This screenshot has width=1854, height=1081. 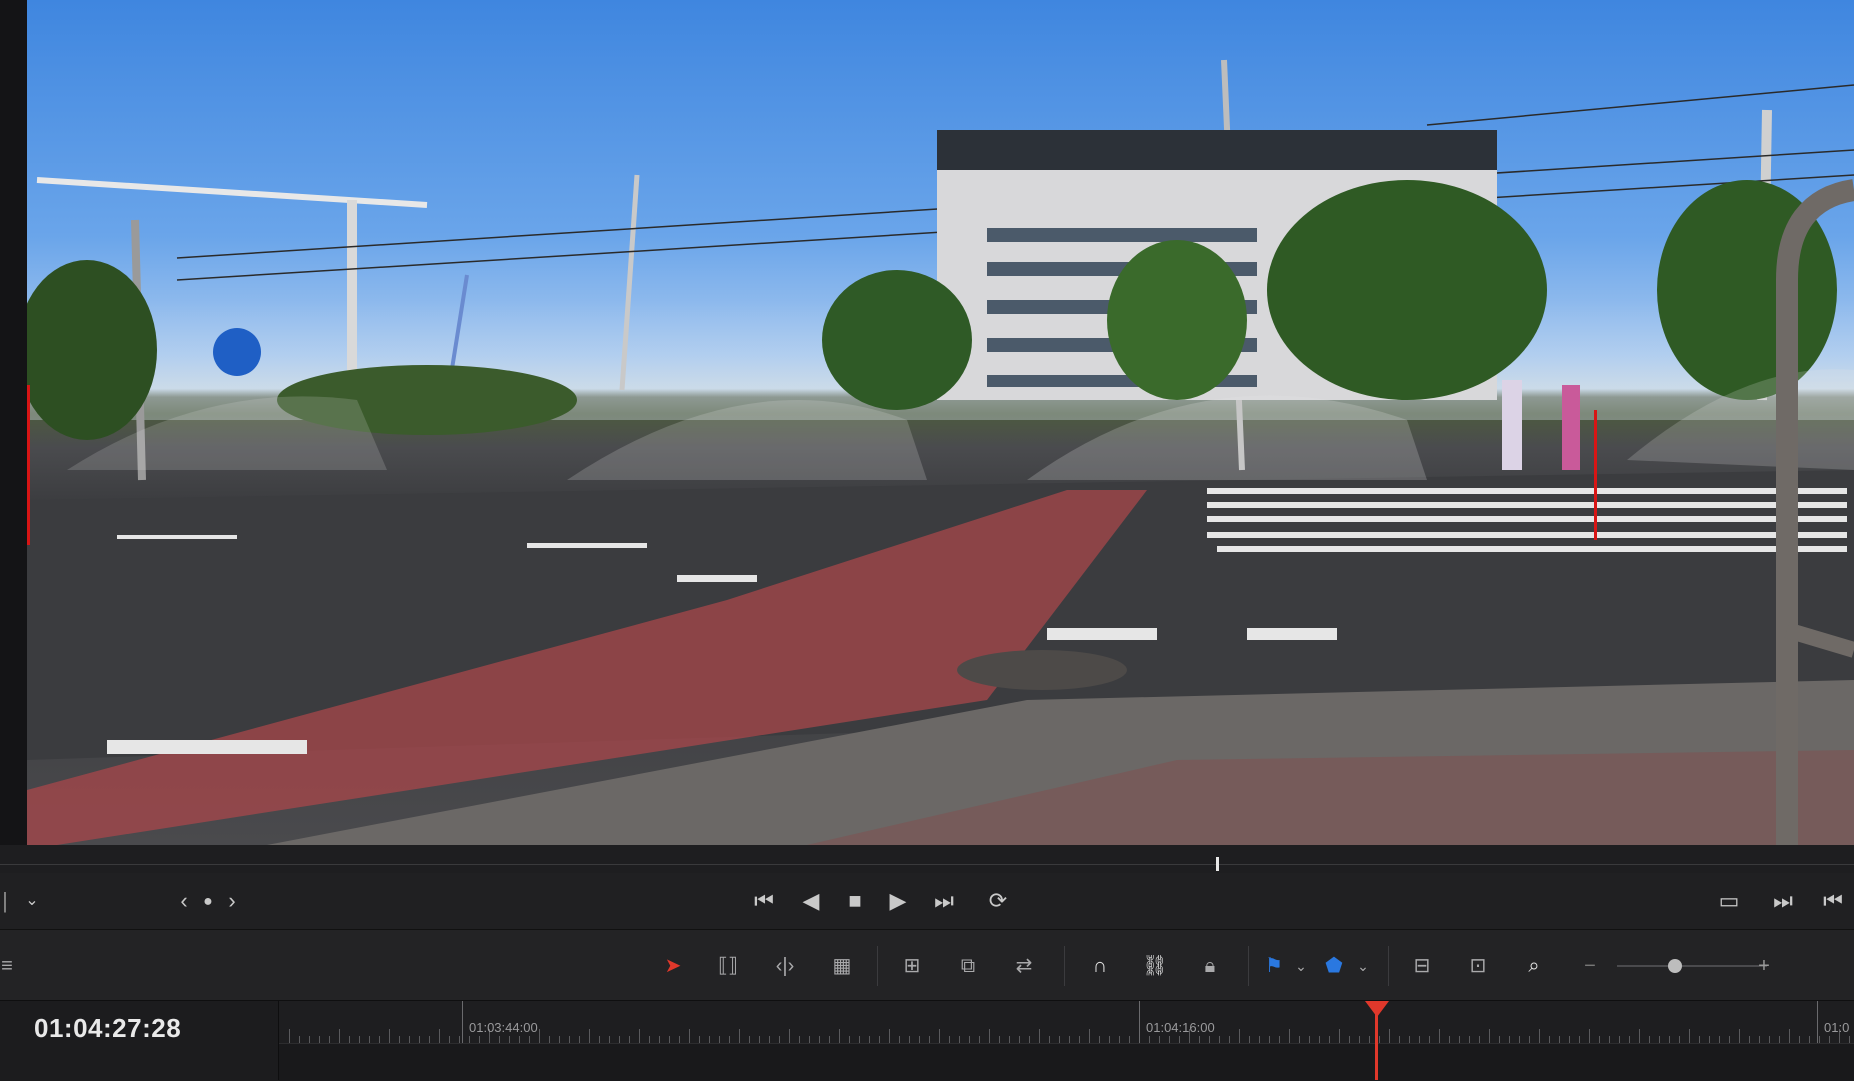 What do you see at coordinates (1274, 966) in the screenshot?
I see `flag-icon: ⚑` at bounding box center [1274, 966].